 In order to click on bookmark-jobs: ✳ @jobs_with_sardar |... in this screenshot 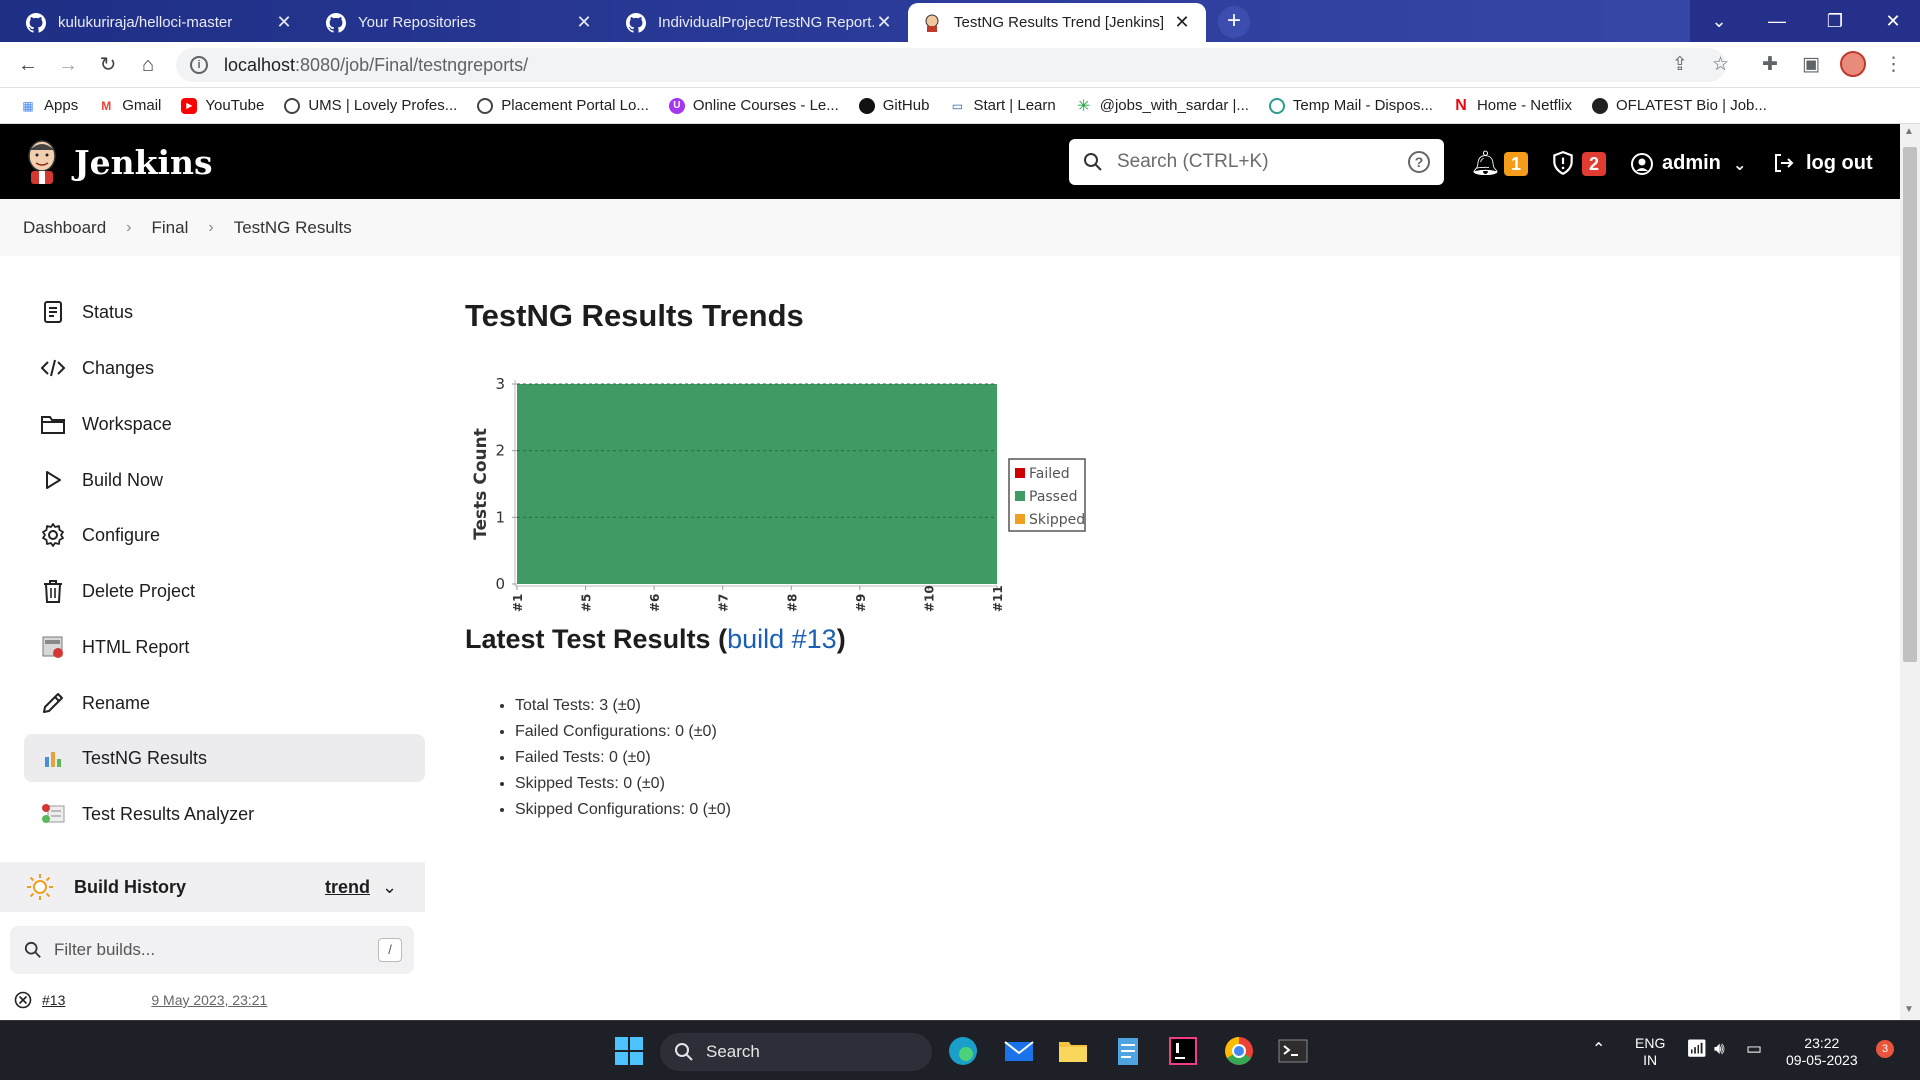, I will do `click(1162, 106)`.